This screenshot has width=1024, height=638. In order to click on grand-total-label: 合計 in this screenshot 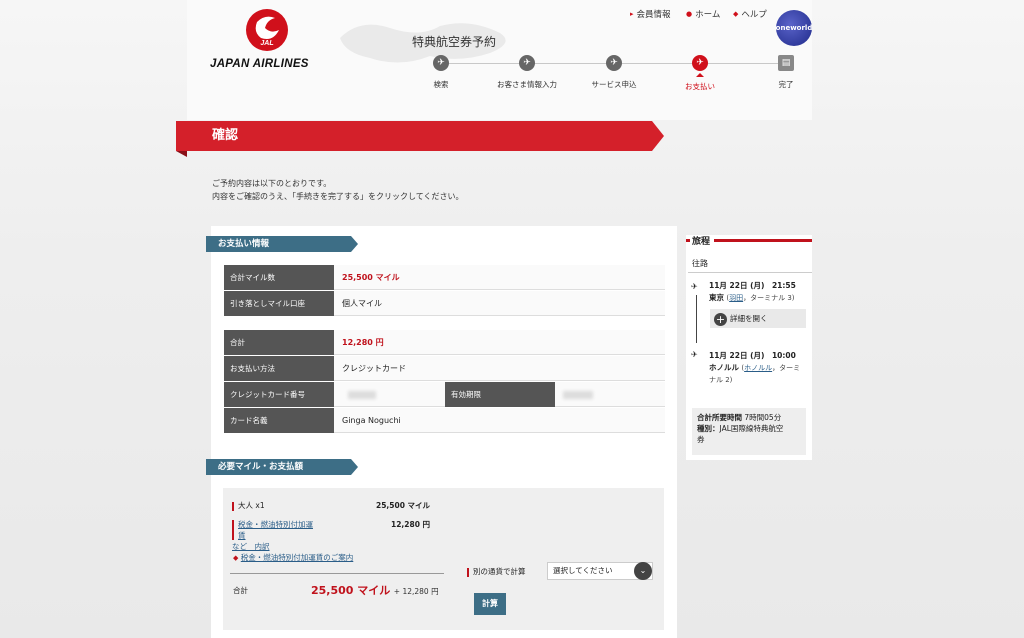, I will do `click(240, 590)`.